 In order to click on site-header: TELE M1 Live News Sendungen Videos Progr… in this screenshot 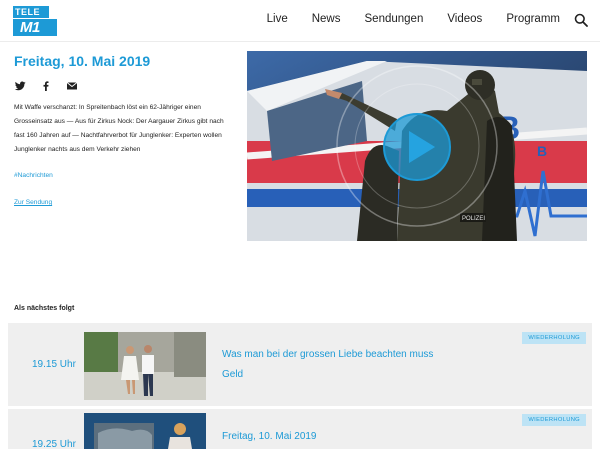, I will do `click(300, 21)`.